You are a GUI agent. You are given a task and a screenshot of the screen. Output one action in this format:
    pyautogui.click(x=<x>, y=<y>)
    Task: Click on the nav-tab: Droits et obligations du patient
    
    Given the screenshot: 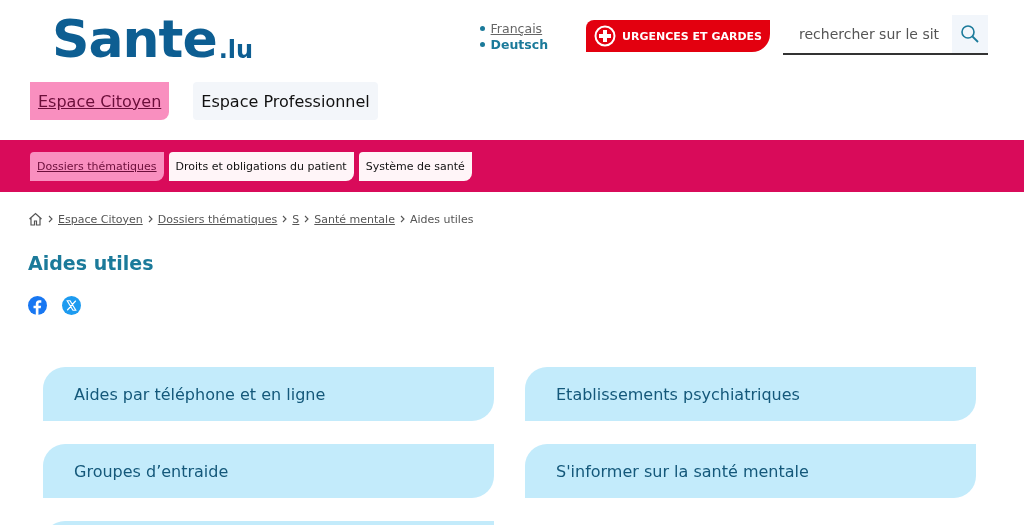 What is the action you would take?
    pyautogui.click(x=261, y=166)
    